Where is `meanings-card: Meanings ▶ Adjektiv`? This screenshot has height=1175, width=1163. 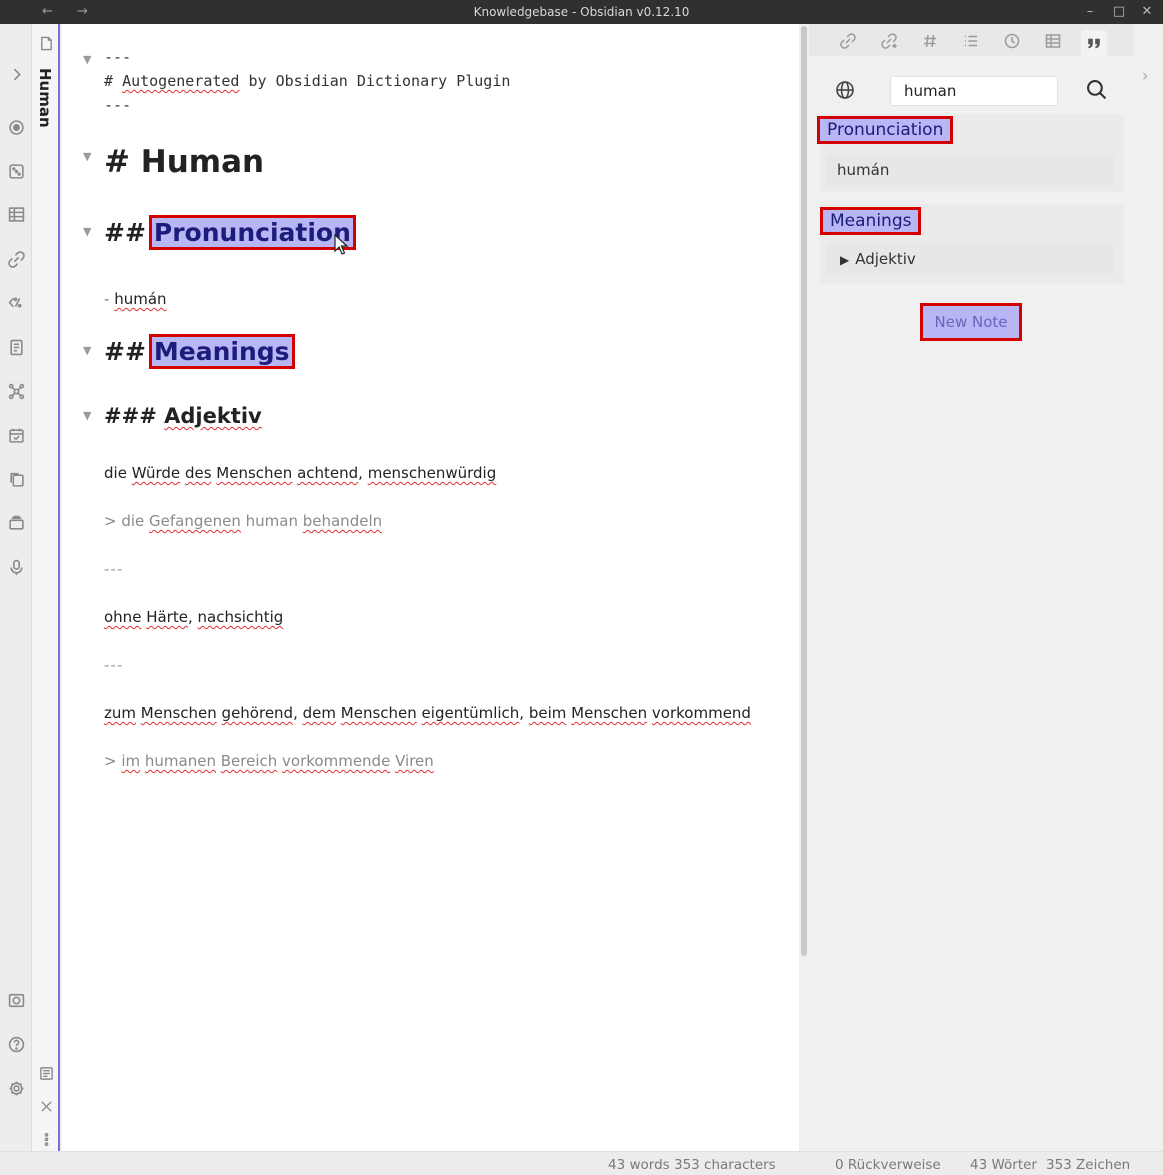 meanings-card: Meanings ▶ Adjektiv is located at coordinates (971, 244).